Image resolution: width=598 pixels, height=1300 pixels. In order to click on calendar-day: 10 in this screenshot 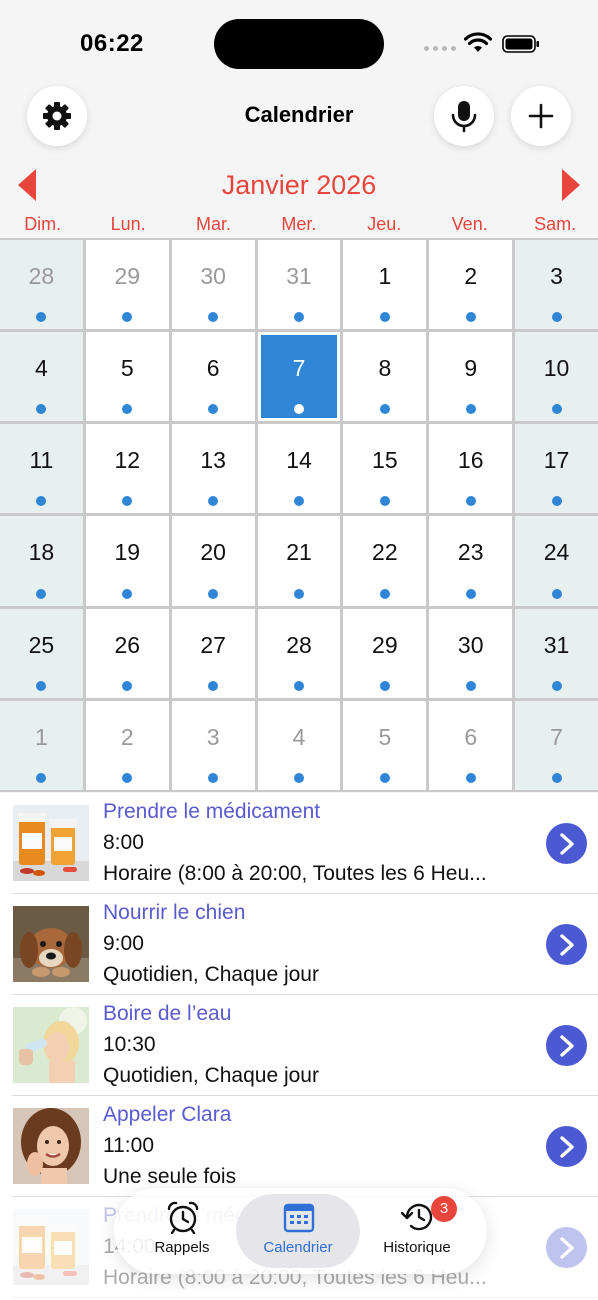, I will do `click(556, 377)`.